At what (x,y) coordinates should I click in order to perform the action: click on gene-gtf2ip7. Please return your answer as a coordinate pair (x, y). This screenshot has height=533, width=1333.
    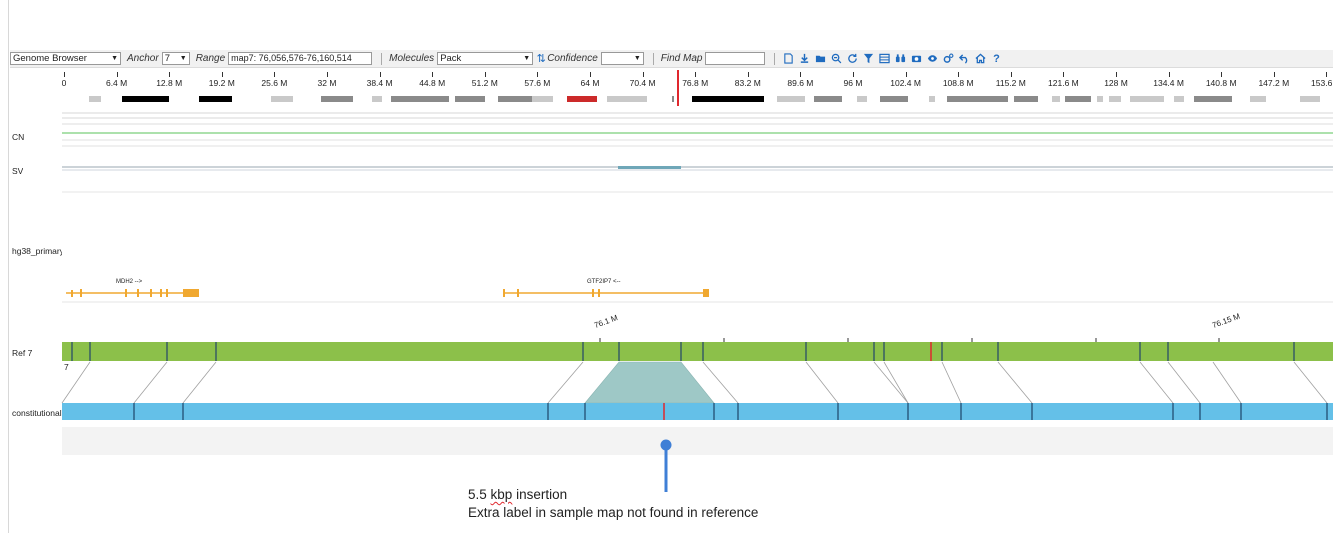
    Looking at the image, I should click on (606, 293).